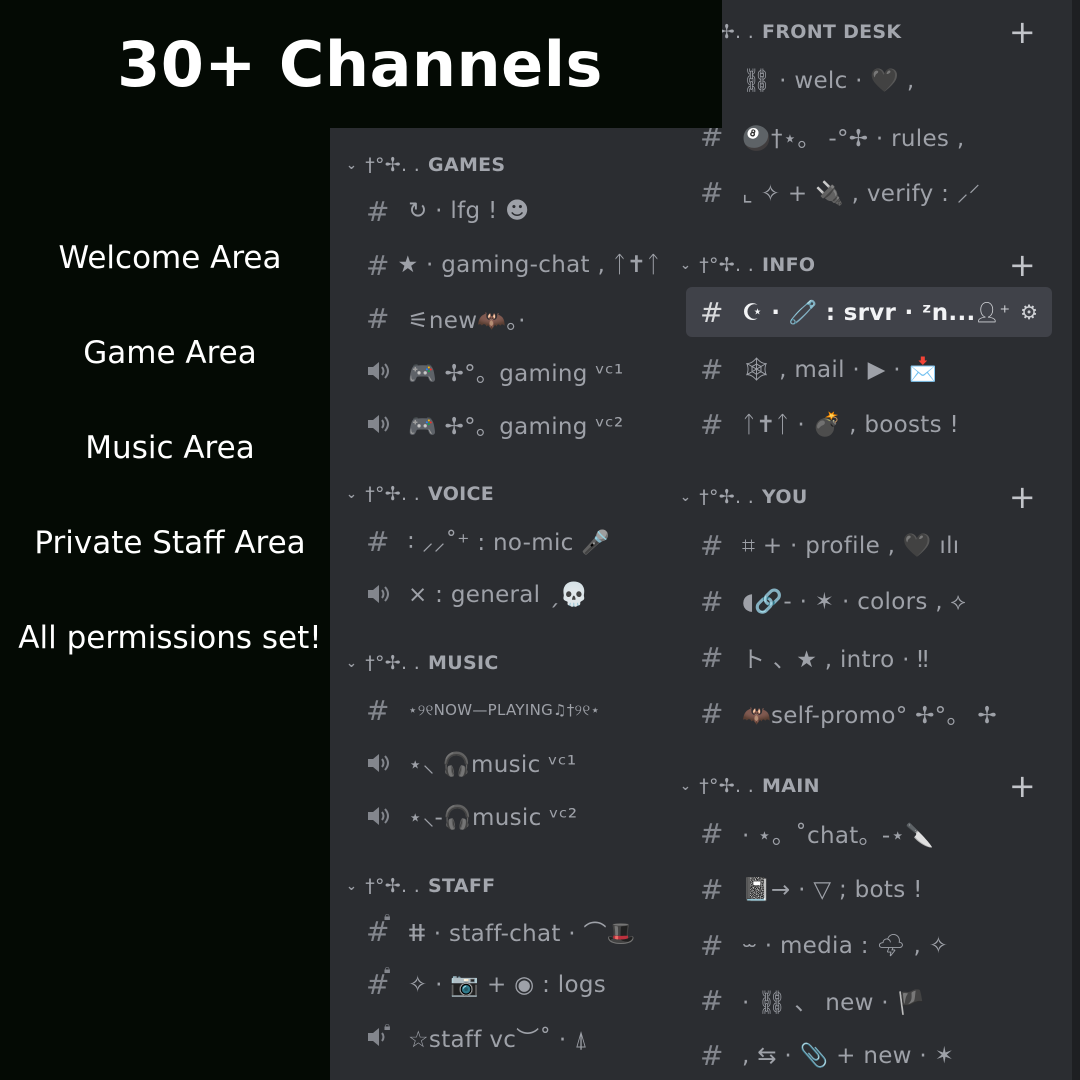 The width and height of the screenshot is (1080, 1080). What do you see at coordinates (828, 80) in the screenshot?
I see `channel-name: ⛓ · welc · 🖤 ,` at bounding box center [828, 80].